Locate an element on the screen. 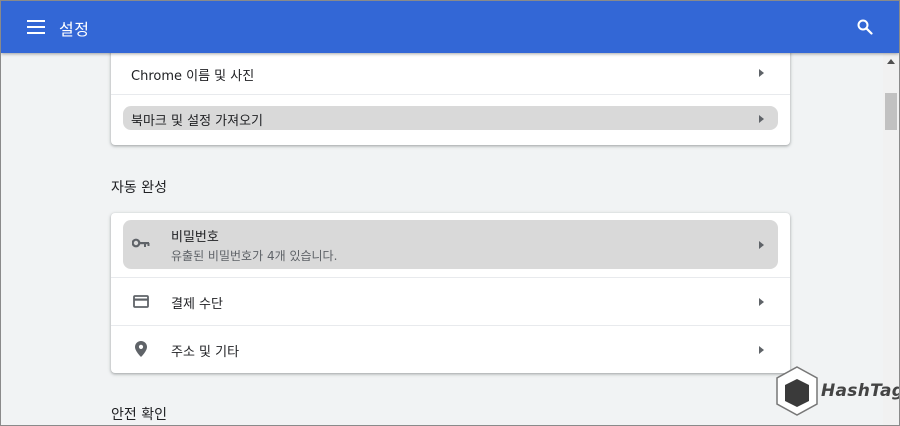  addresses-row: 주소 및 기타 is located at coordinates (450, 349).